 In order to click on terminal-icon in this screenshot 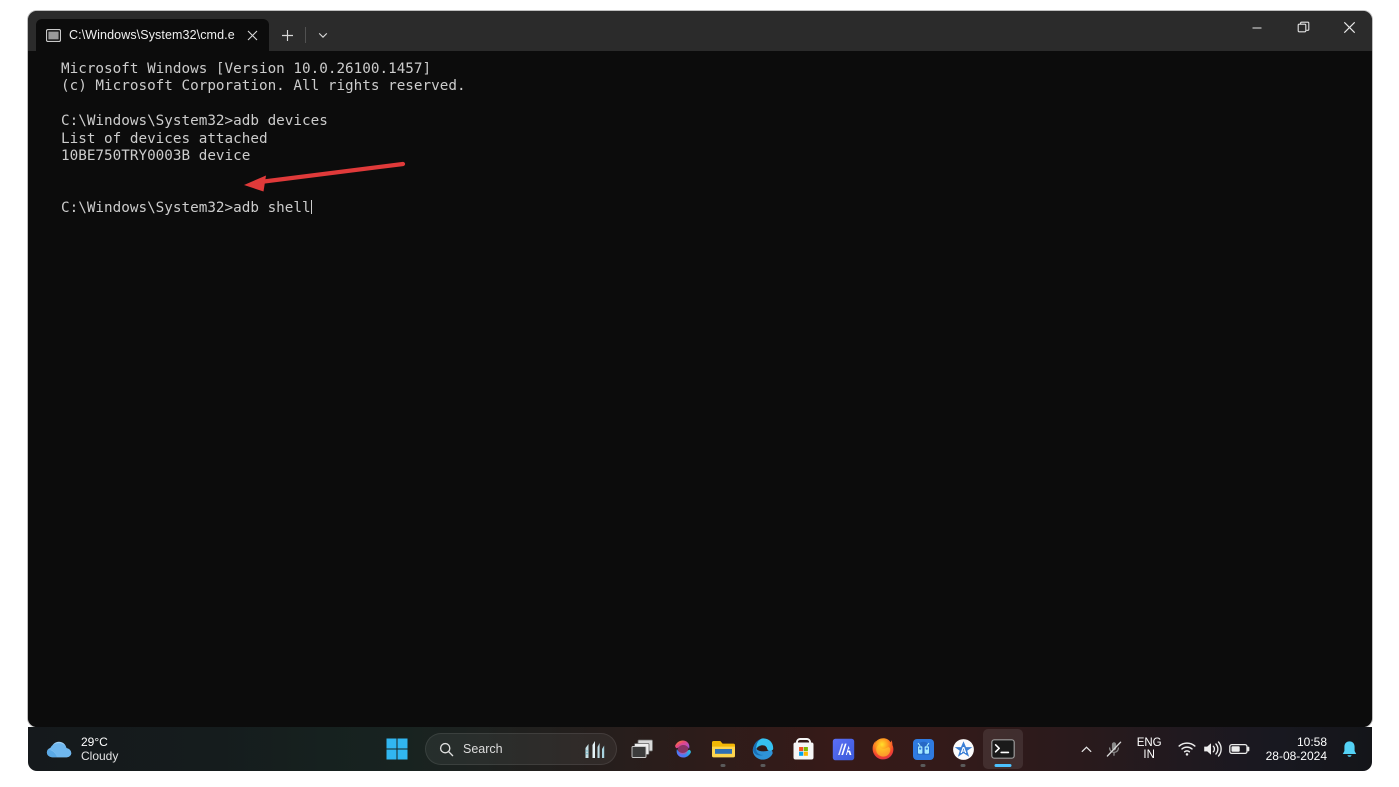, I will do `click(1003, 749)`.